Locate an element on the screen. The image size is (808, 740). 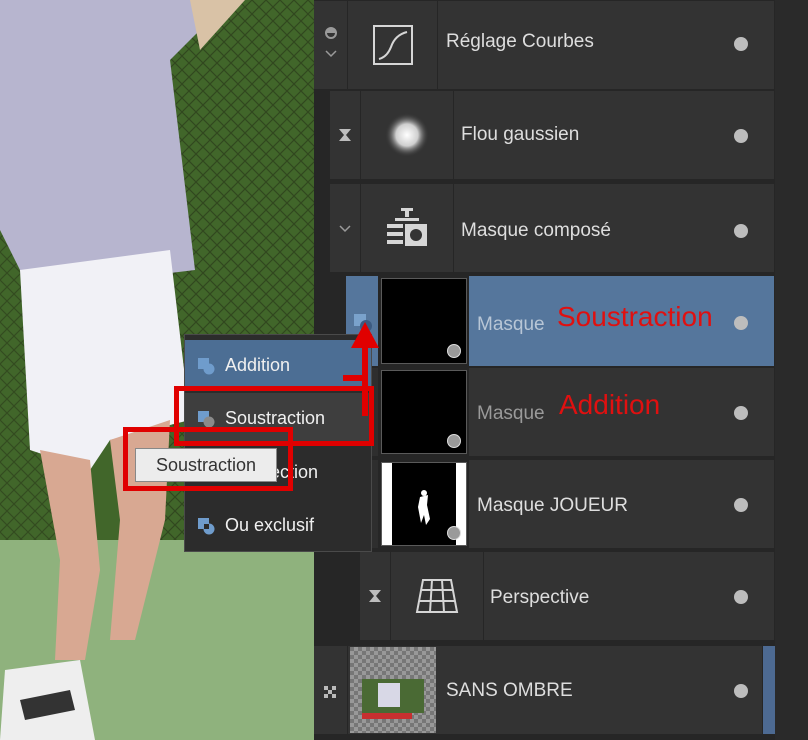
layer-name: Réglage Courbes is located at coordinates (520, 41).